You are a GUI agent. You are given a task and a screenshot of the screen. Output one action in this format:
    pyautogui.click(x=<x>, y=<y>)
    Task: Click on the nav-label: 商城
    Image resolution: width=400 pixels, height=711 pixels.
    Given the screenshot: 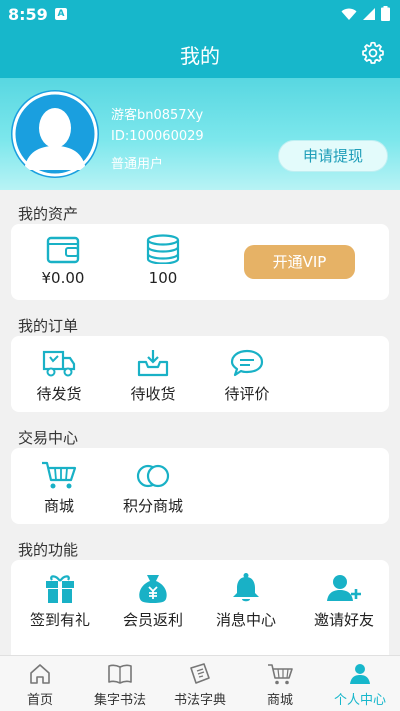 What is the action you would take?
    pyautogui.click(x=279, y=700)
    